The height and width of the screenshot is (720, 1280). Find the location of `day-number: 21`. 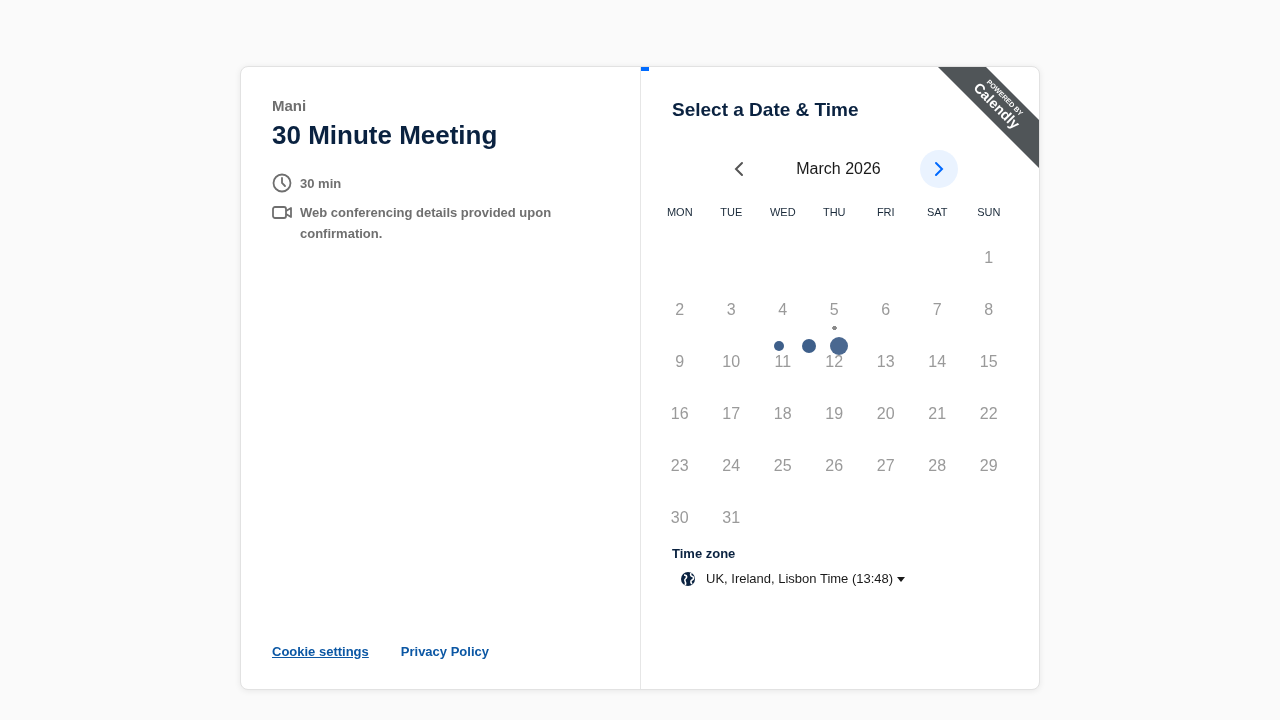

day-number: 21 is located at coordinates (937, 413).